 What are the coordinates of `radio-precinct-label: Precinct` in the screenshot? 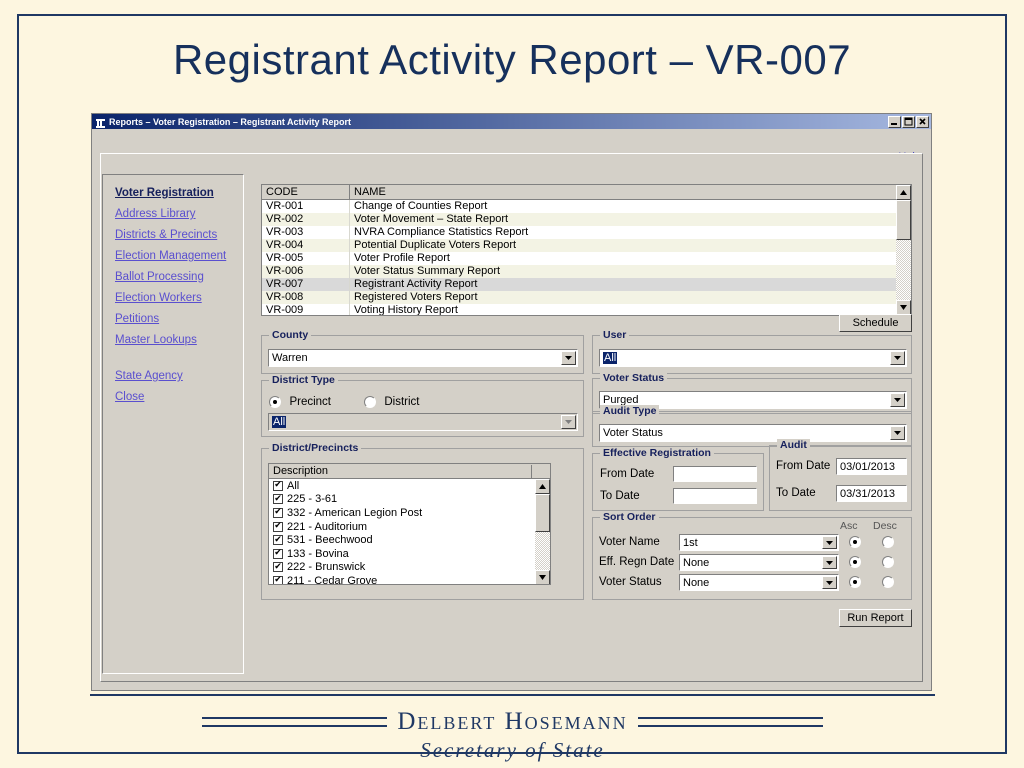 It's located at (310, 401).